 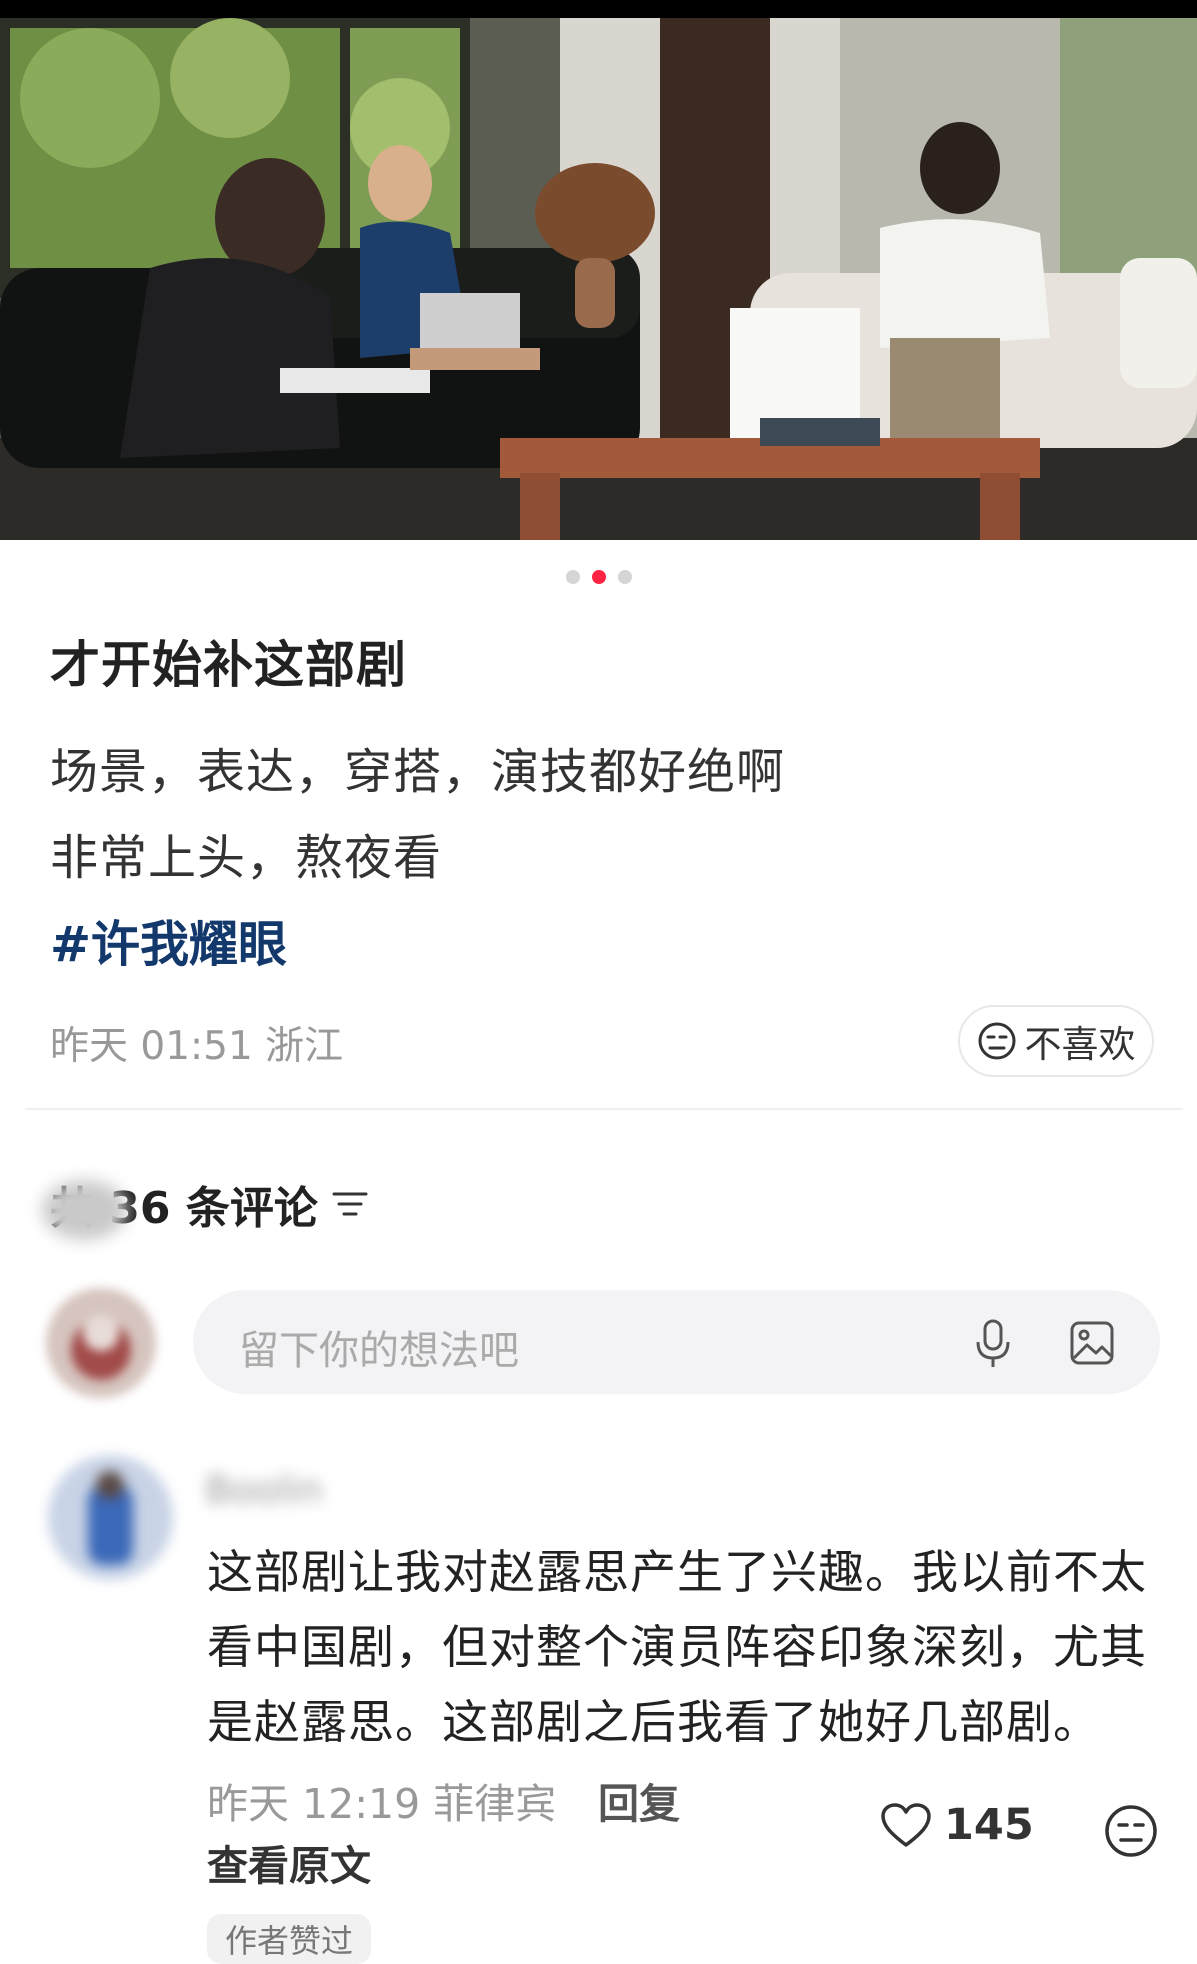 What do you see at coordinates (604, 1109) in the screenshot?
I see `section-divider` at bounding box center [604, 1109].